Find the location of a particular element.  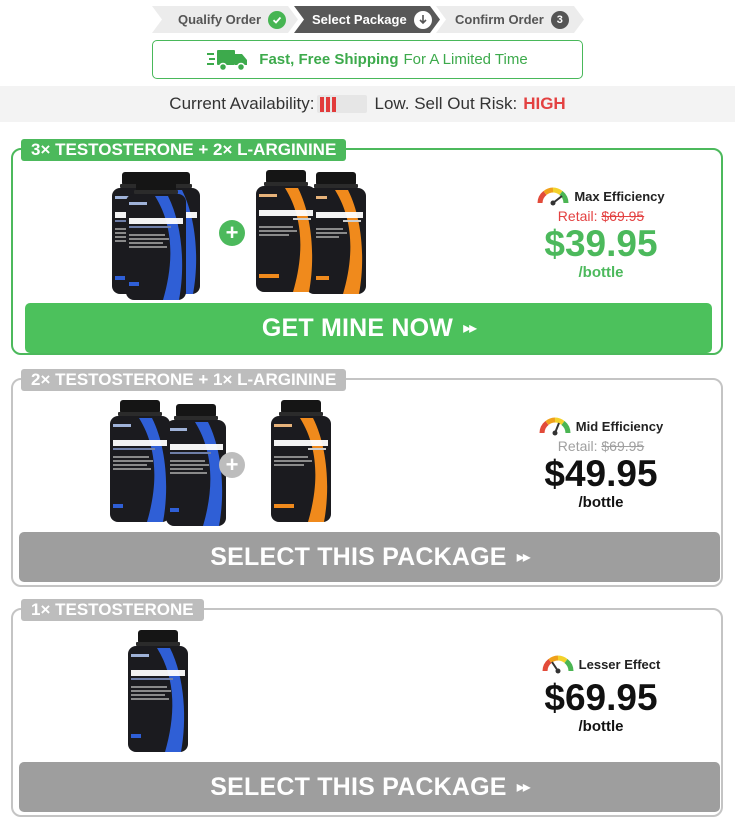

check-icon is located at coordinates (277, 19).